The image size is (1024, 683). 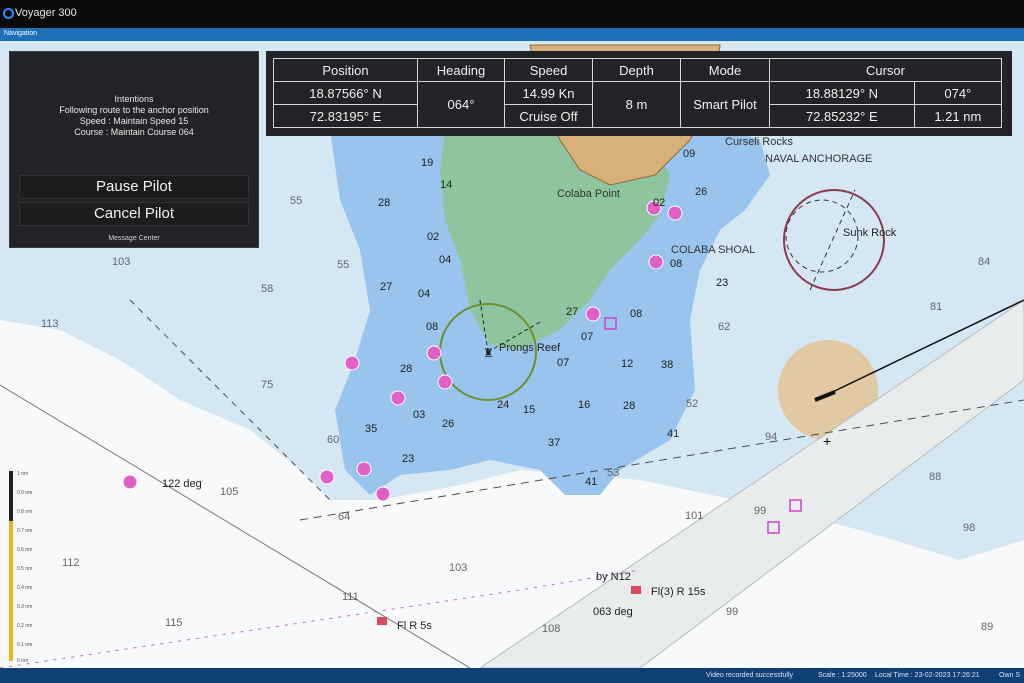 I want to click on sounding: 64, so click(x=344, y=517).